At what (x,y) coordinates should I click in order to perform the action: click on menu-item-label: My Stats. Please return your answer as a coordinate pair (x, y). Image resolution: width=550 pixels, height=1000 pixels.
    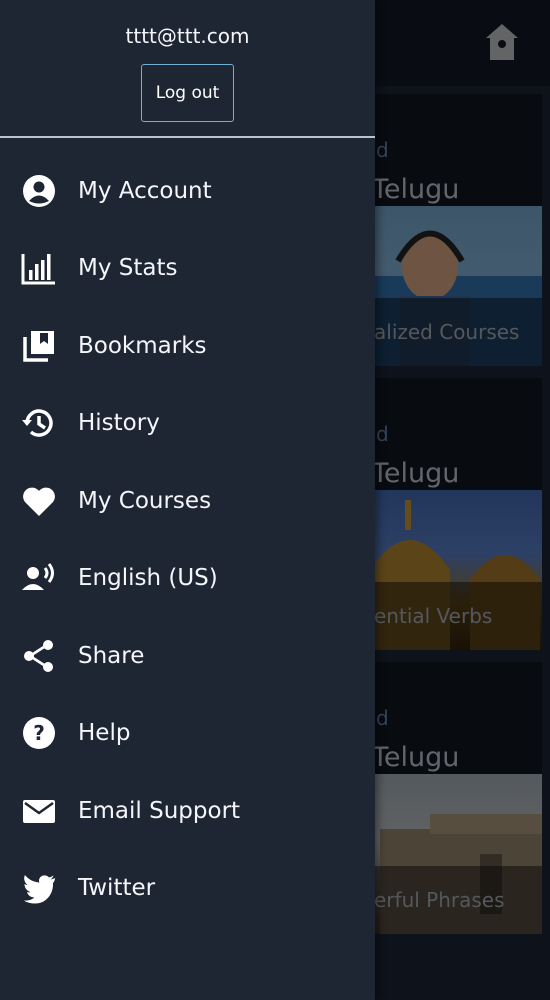
    Looking at the image, I should click on (128, 268).